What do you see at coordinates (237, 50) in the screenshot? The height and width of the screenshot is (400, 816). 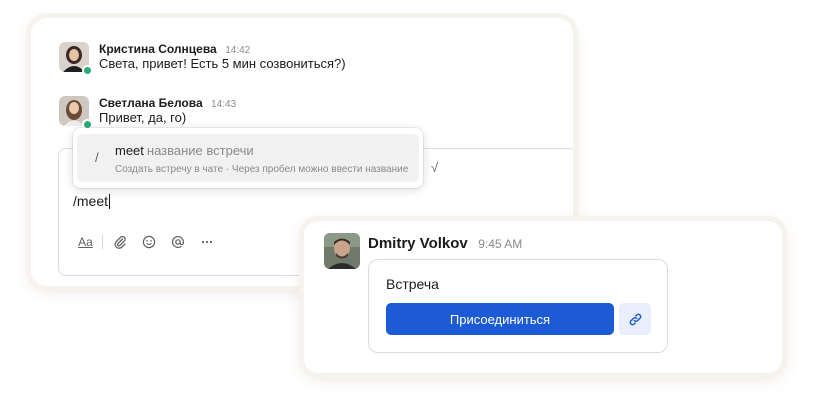 I see `message-timestamp: 14:42` at bounding box center [237, 50].